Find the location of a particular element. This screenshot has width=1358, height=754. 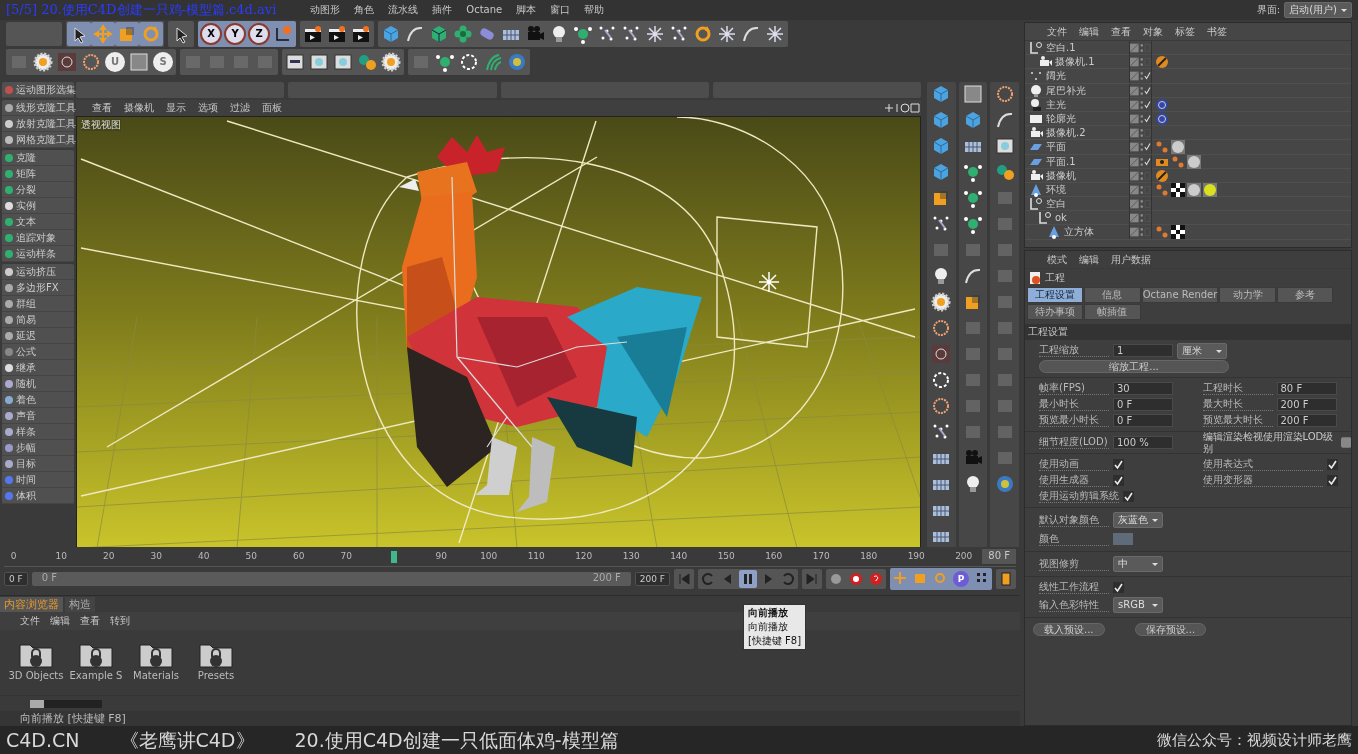

axis-lock-button: Z is located at coordinates (259, 34).